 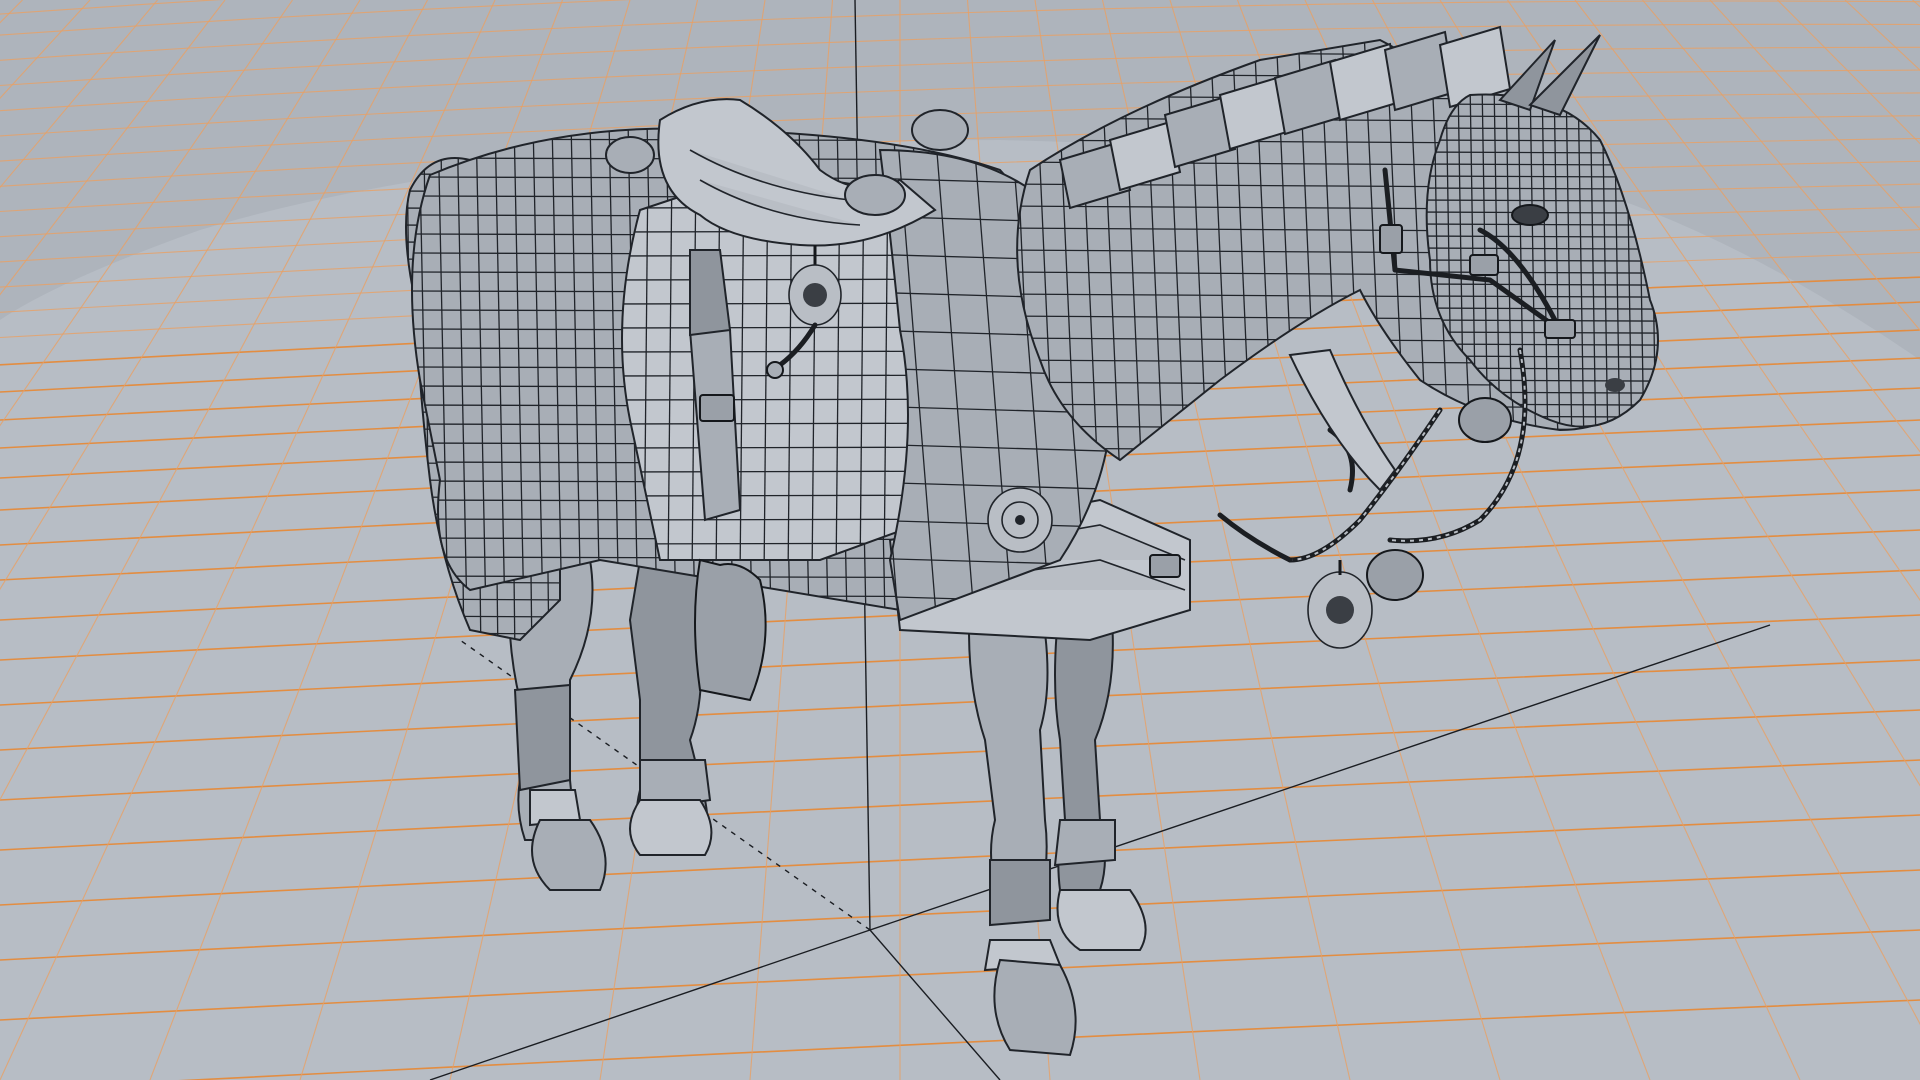 What do you see at coordinates (730, 630) in the screenshot?
I see `stirrup` at bounding box center [730, 630].